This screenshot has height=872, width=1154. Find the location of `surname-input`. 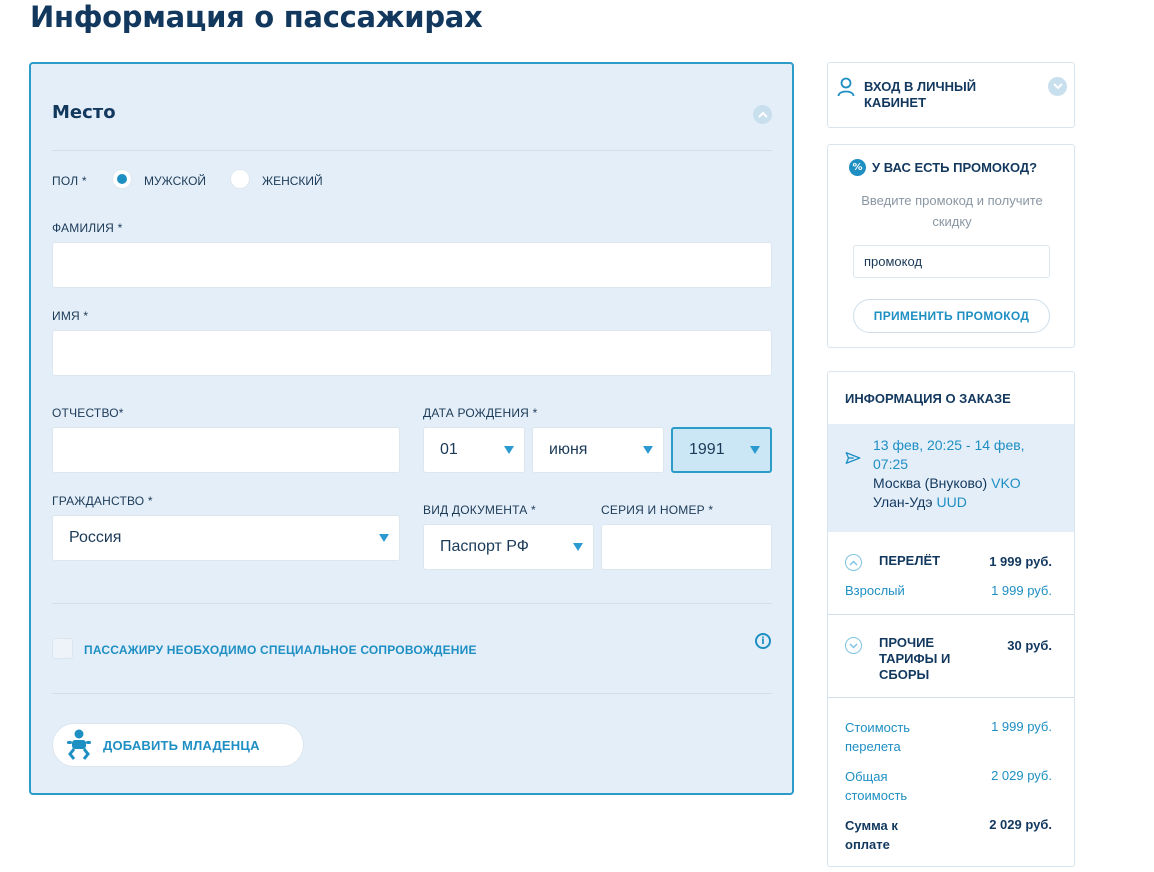

surname-input is located at coordinates (412, 265).